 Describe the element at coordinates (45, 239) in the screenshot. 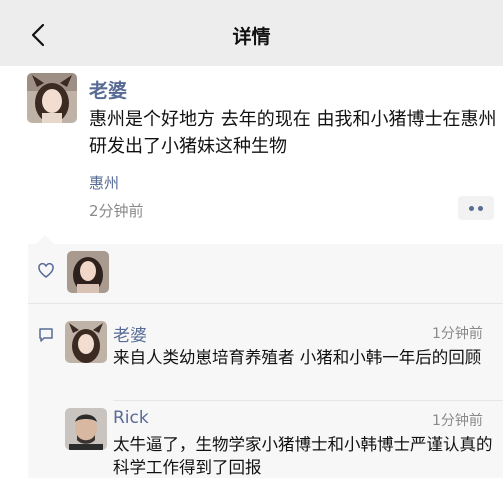

I see `panel-pointer` at that location.